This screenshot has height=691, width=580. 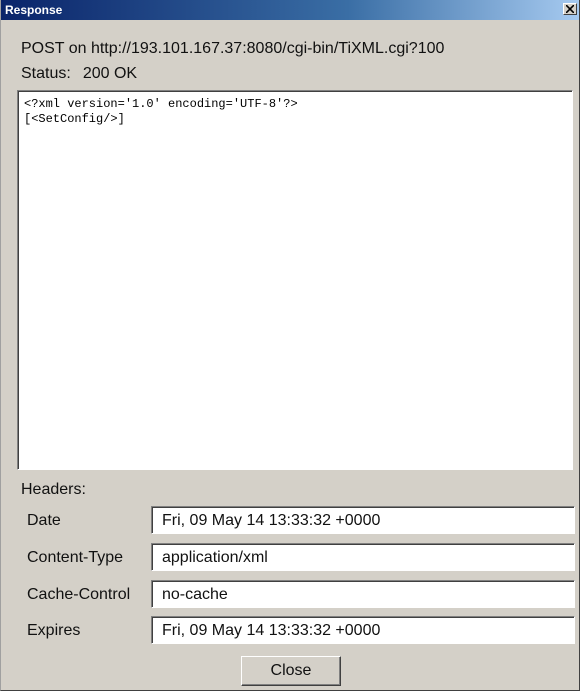 I want to click on window-title: Response, so click(x=34, y=10).